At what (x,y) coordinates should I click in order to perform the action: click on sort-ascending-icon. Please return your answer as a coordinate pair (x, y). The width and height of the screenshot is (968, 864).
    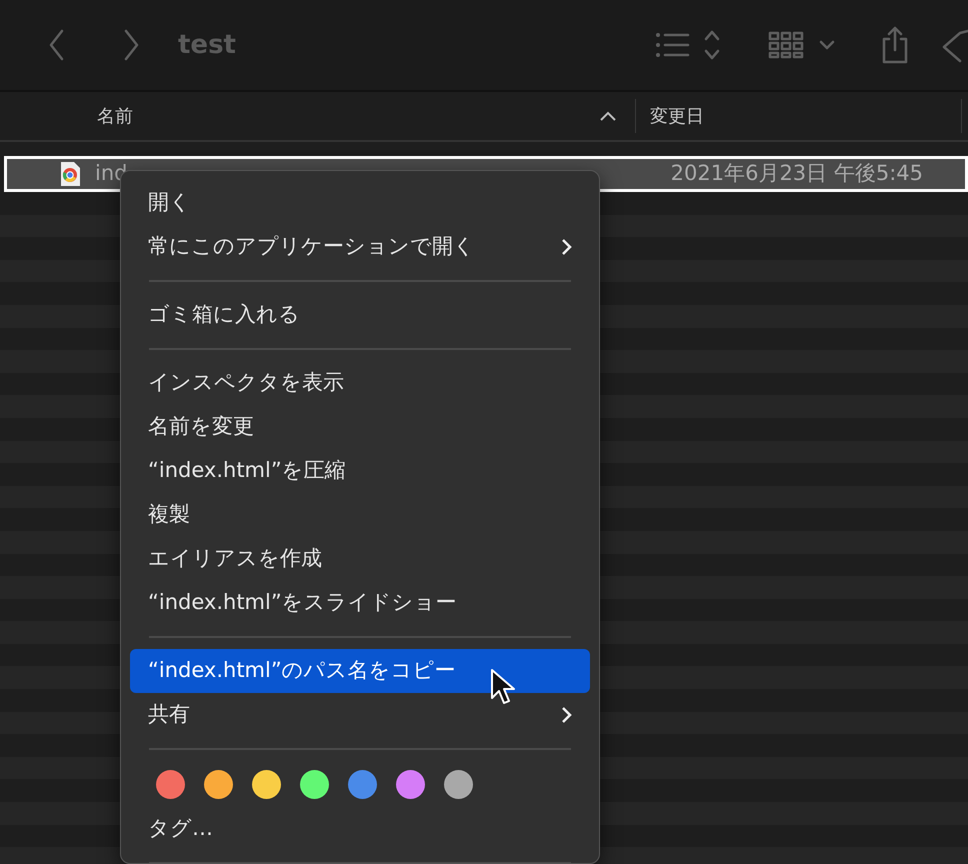
    Looking at the image, I should click on (608, 116).